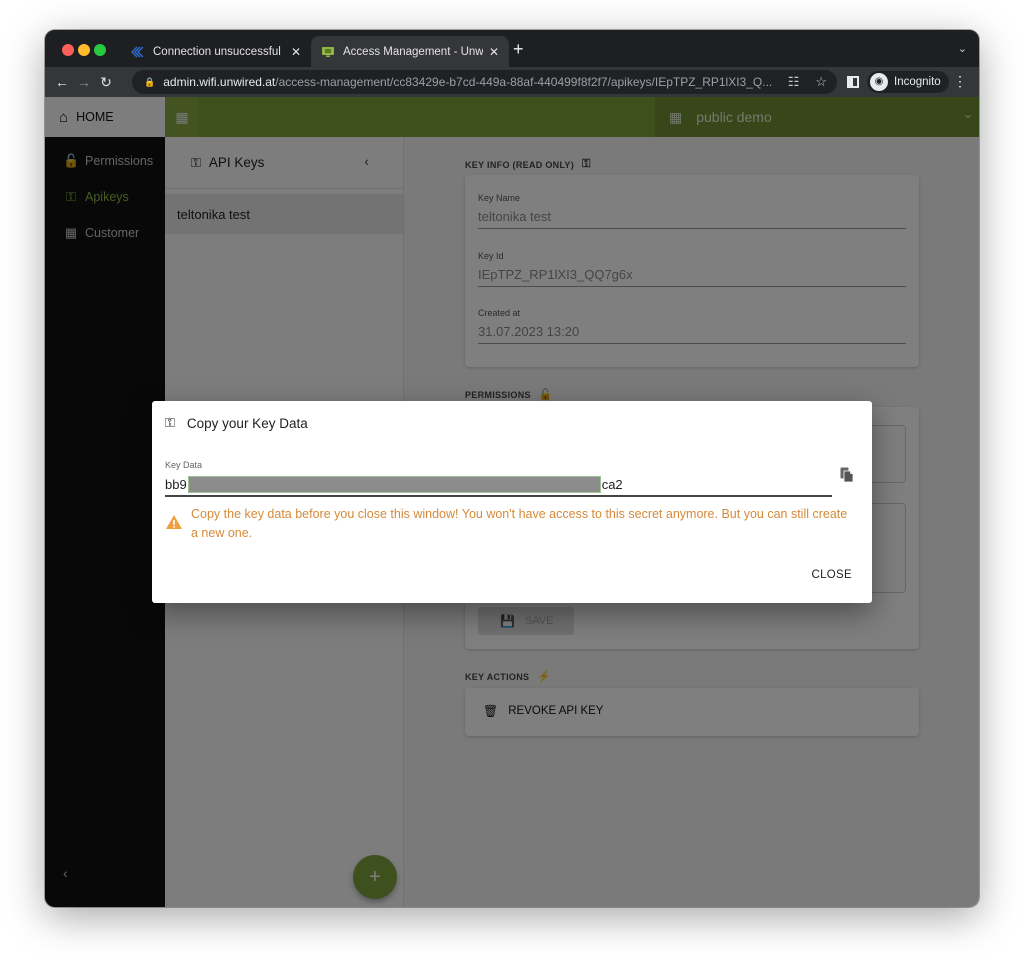 The width and height of the screenshot is (1024, 966). What do you see at coordinates (917, 82) in the screenshot?
I see `incognito-label: Incognito` at bounding box center [917, 82].